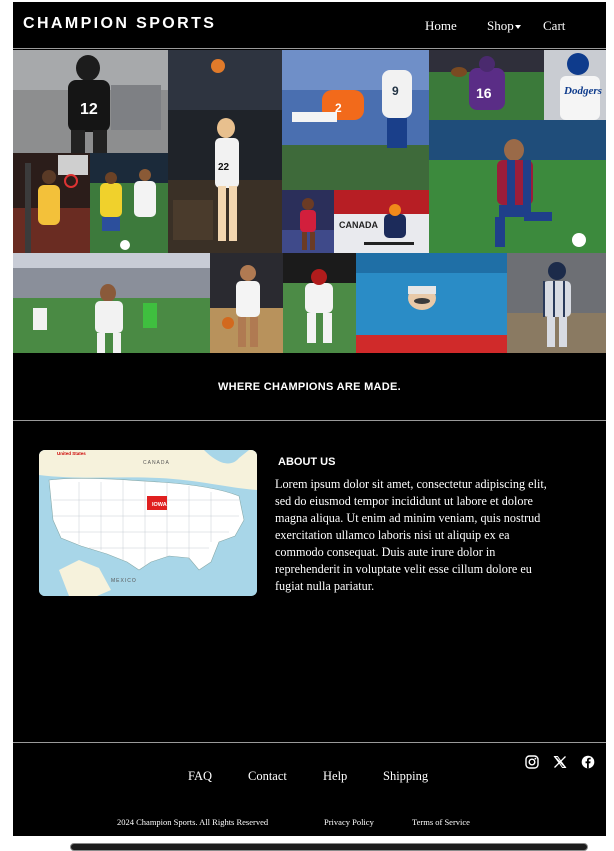 The image size is (614, 851). What do you see at coordinates (246, 303) in the screenshot?
I see `basketball-guard-photo` at bounding box center [246, 303].